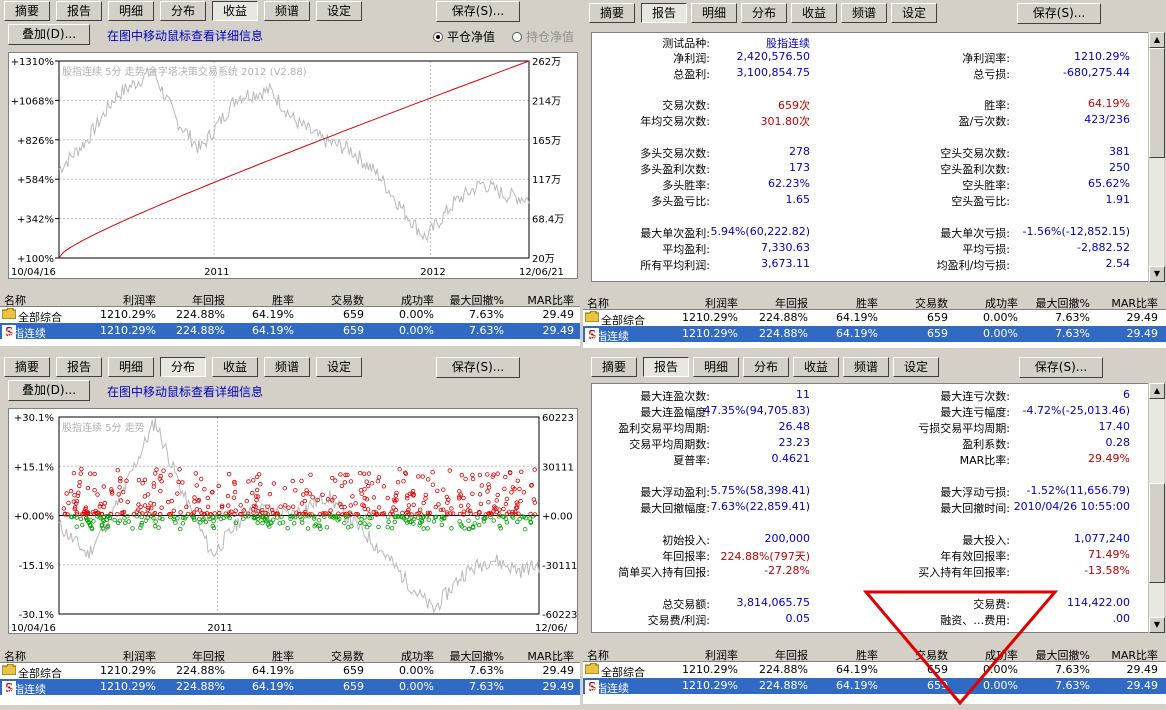 This screenshot has height=710, width=1166. Describe the element at coordinates (185, 392) in the screenshot. I see `hover-hint: 在图中移动鼠标查看详细信息` at that location.